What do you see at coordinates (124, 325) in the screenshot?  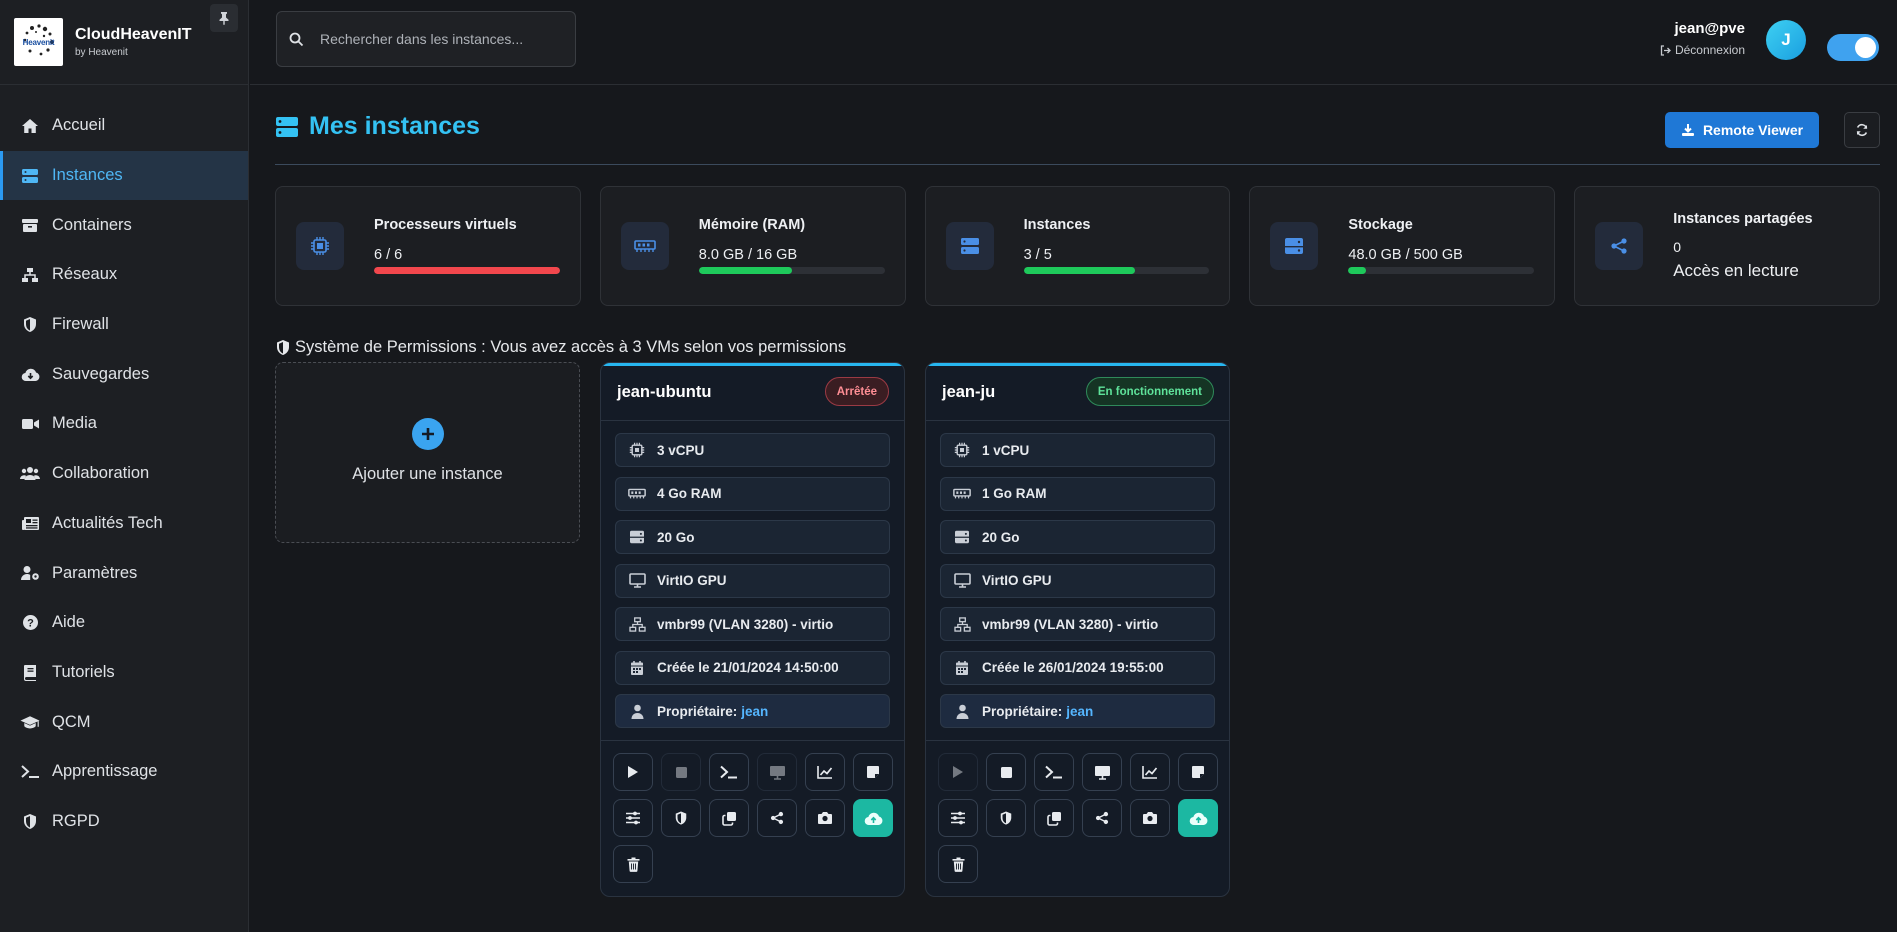 I see `sidebar-item-firewall: Firewall` at bounding box center [124, 325].